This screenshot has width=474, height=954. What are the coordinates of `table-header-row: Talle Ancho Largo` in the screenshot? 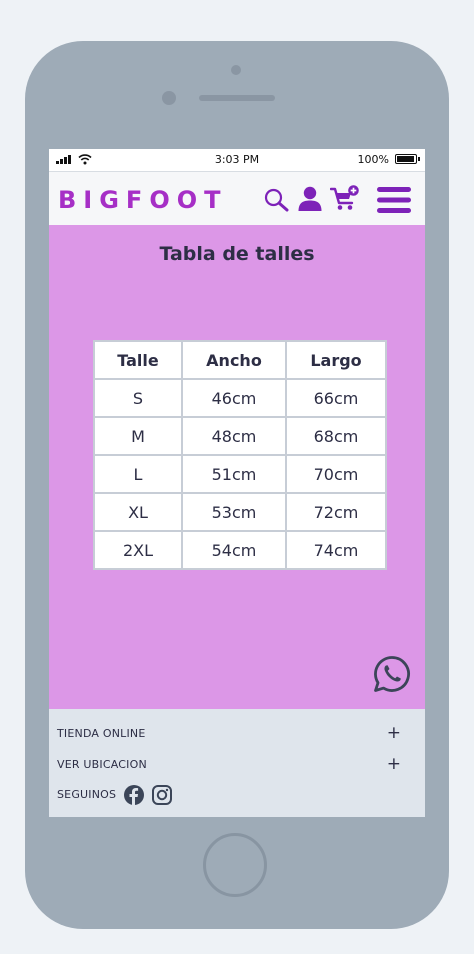 It's located at (240, 360).